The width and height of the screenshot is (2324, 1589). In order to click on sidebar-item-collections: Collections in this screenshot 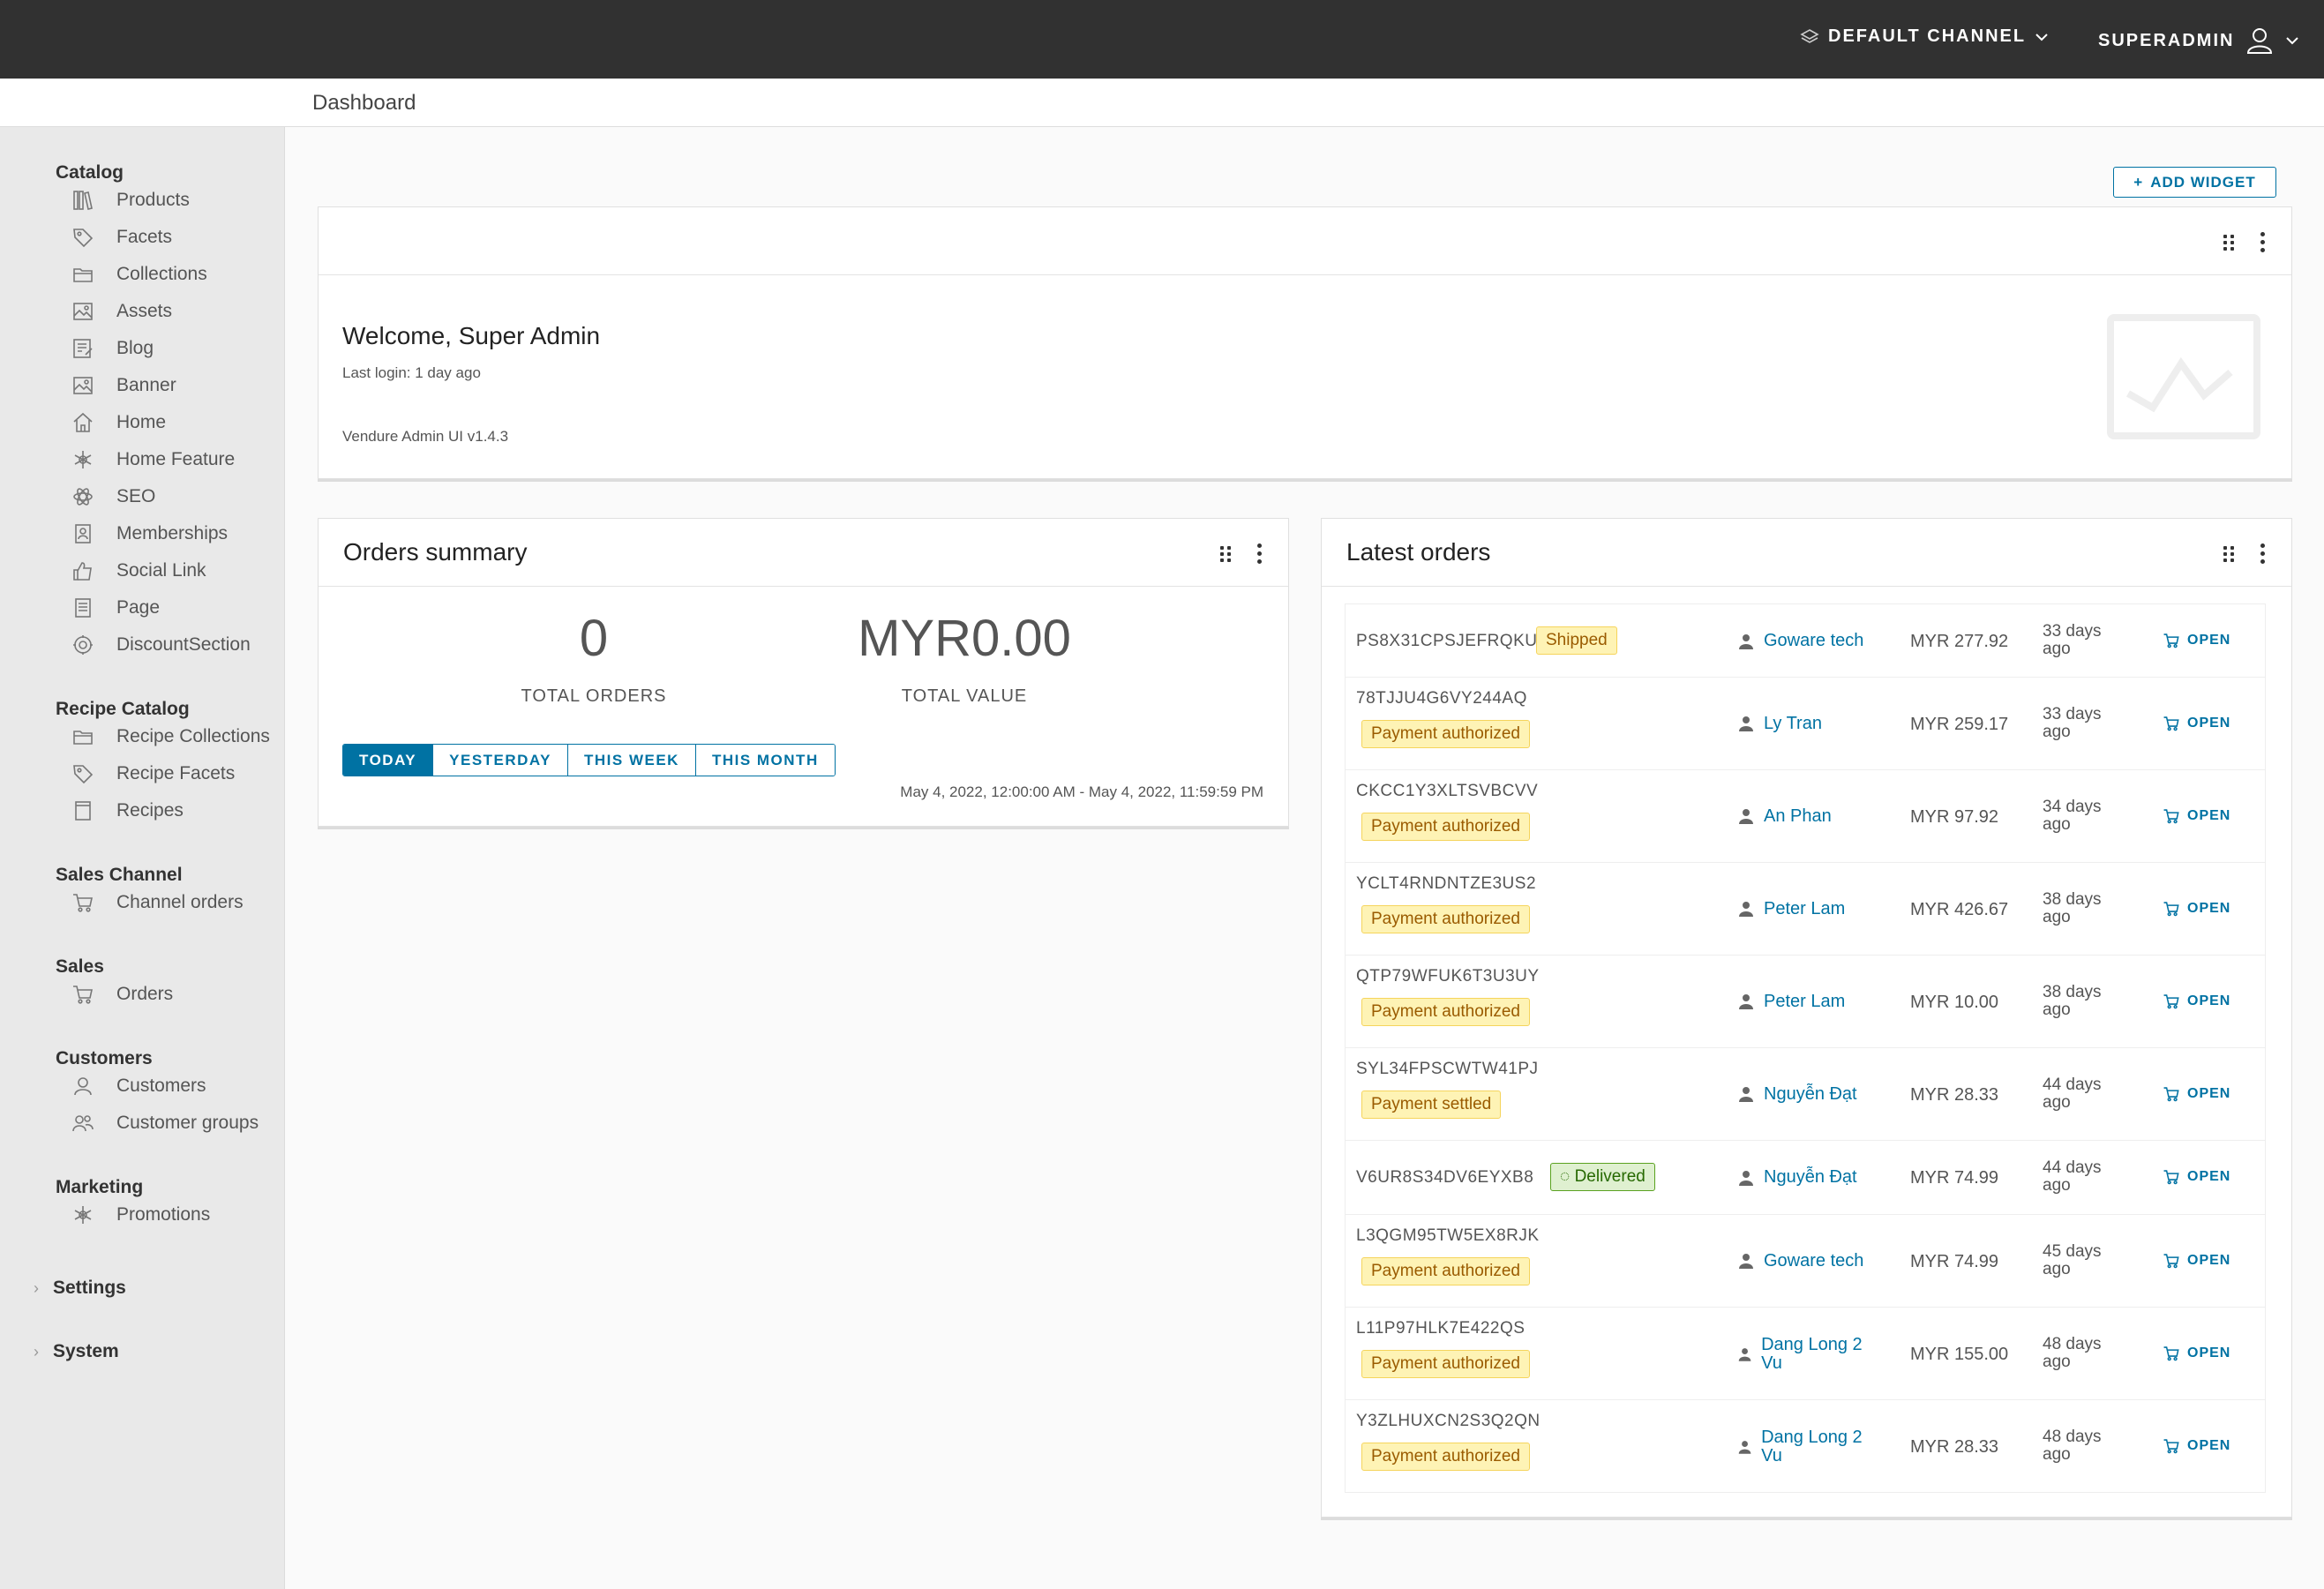, I will do `click(139, 274)`.